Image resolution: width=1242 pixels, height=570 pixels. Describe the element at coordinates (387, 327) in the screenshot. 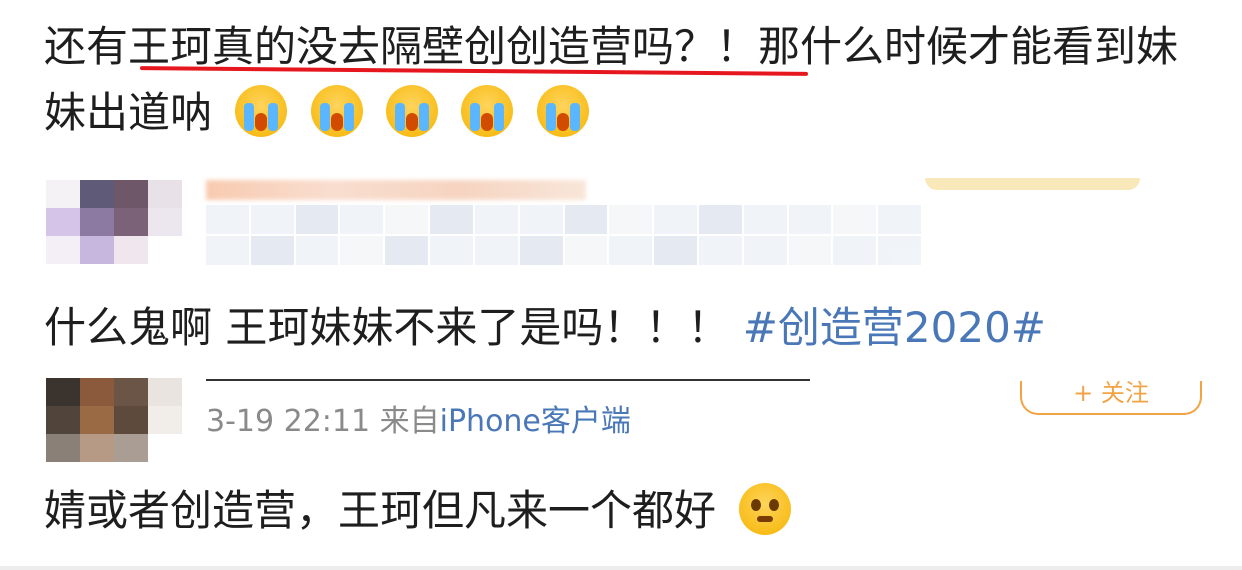

I see `comment-second-text: 什么鬼啊 王珂妹妹不来了是吗！！！` at that location.